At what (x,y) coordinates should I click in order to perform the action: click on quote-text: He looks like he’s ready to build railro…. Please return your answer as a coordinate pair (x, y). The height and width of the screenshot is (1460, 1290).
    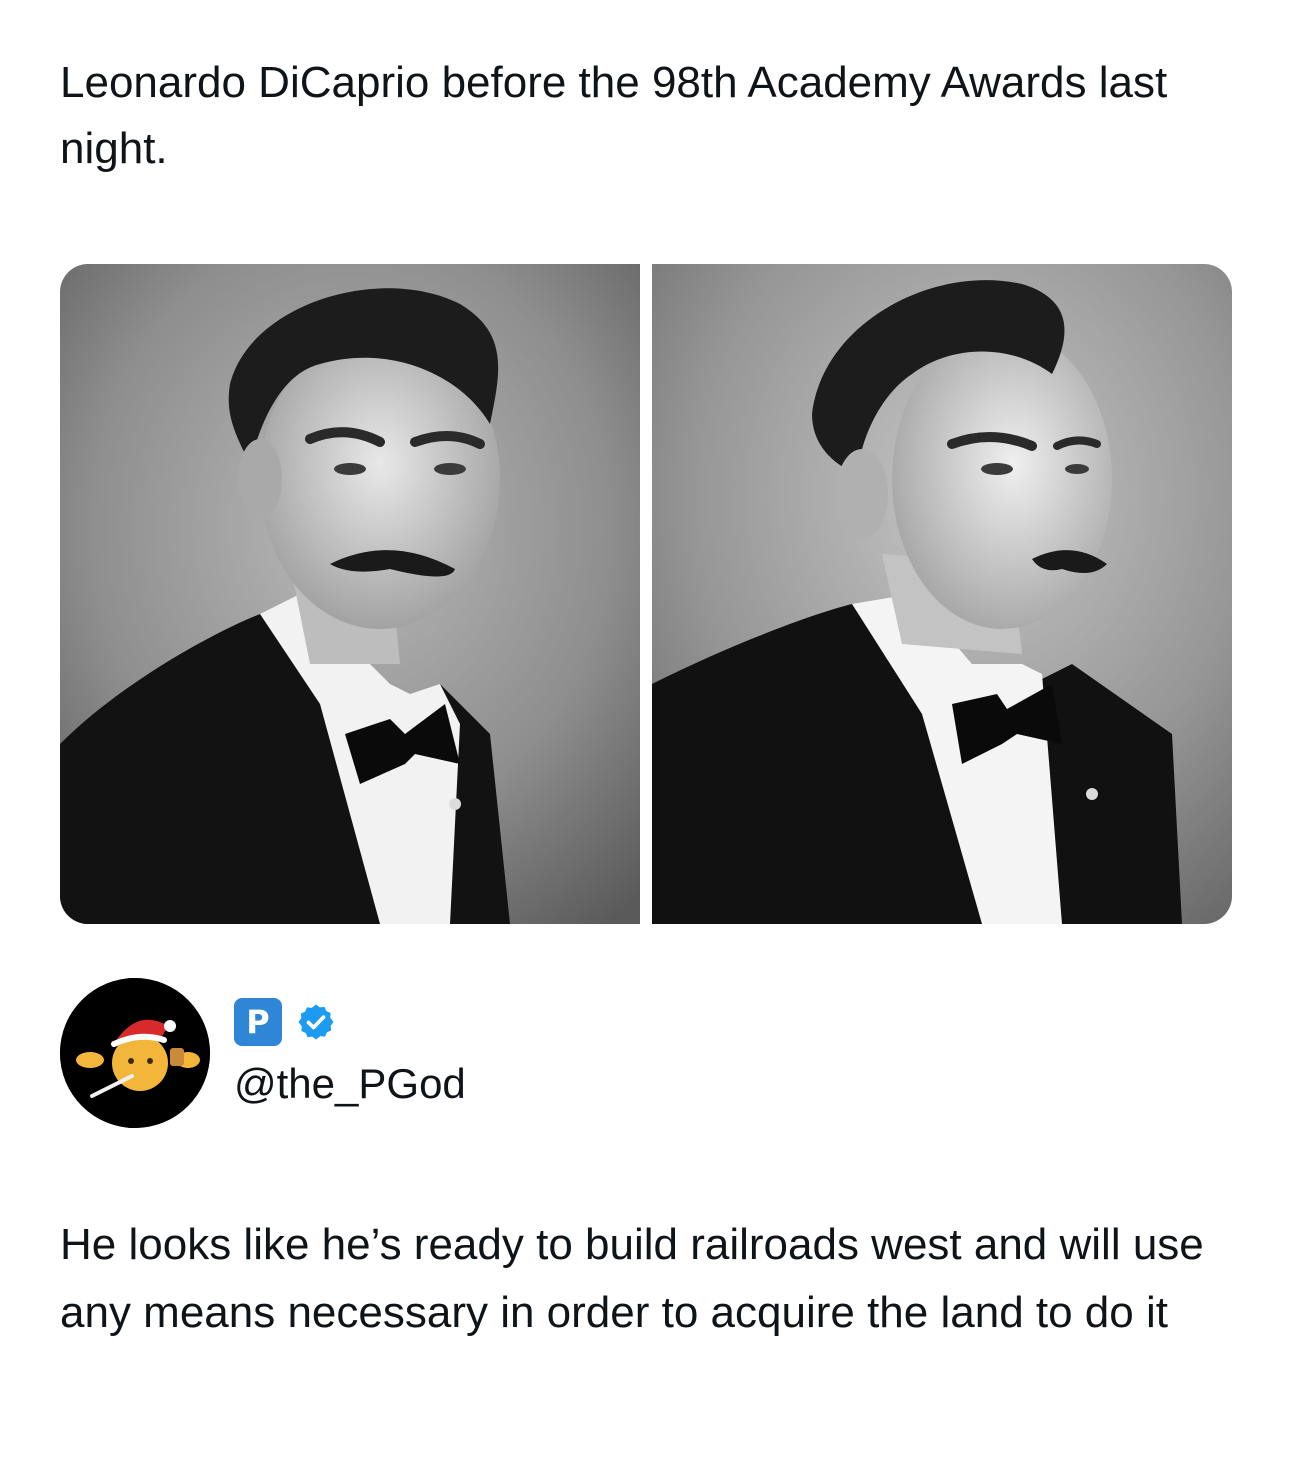
    Looking at the image, I should click on (632, 1278).